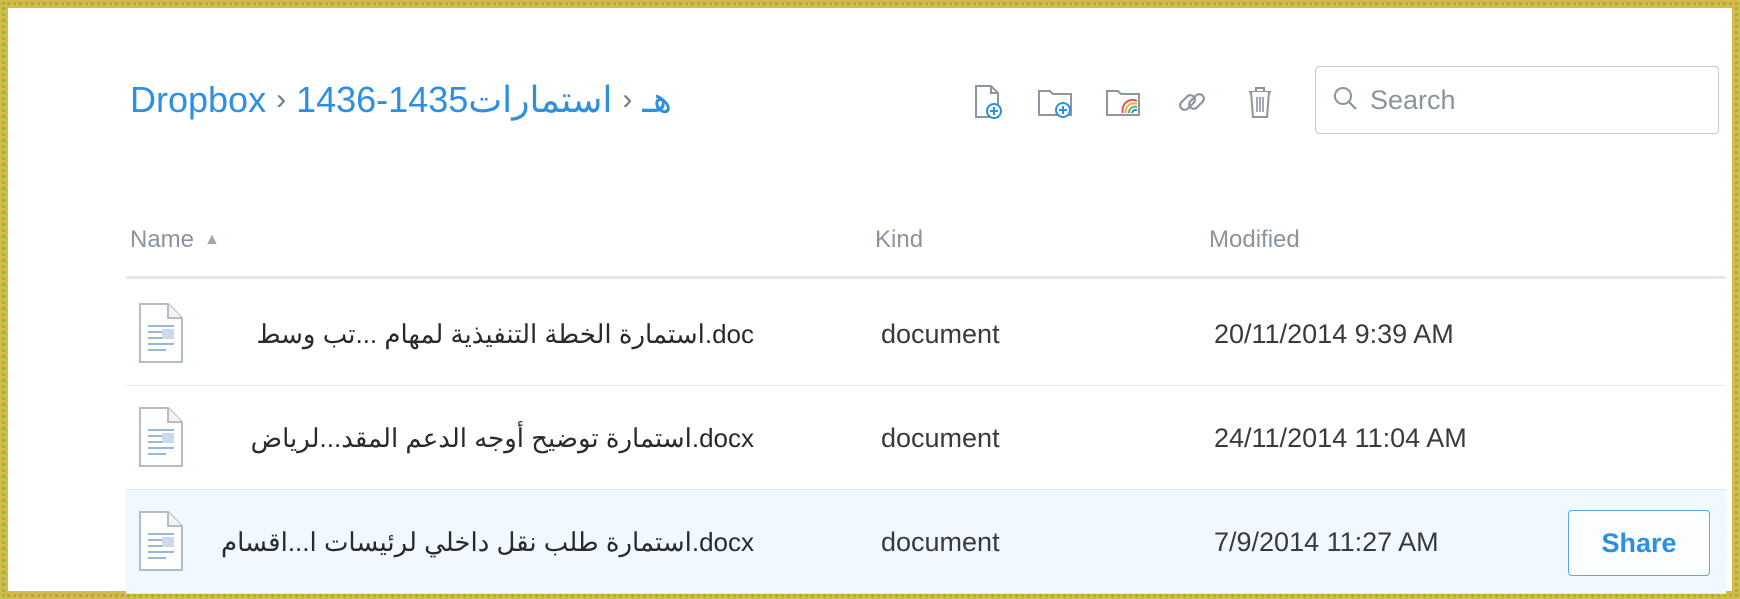 The height and width of the screenshot is (599, 1740). What do you see at coordinates (1056, 102) in the screenshot?
I see `new-folder-icon` at bounding box center [1056, 102].